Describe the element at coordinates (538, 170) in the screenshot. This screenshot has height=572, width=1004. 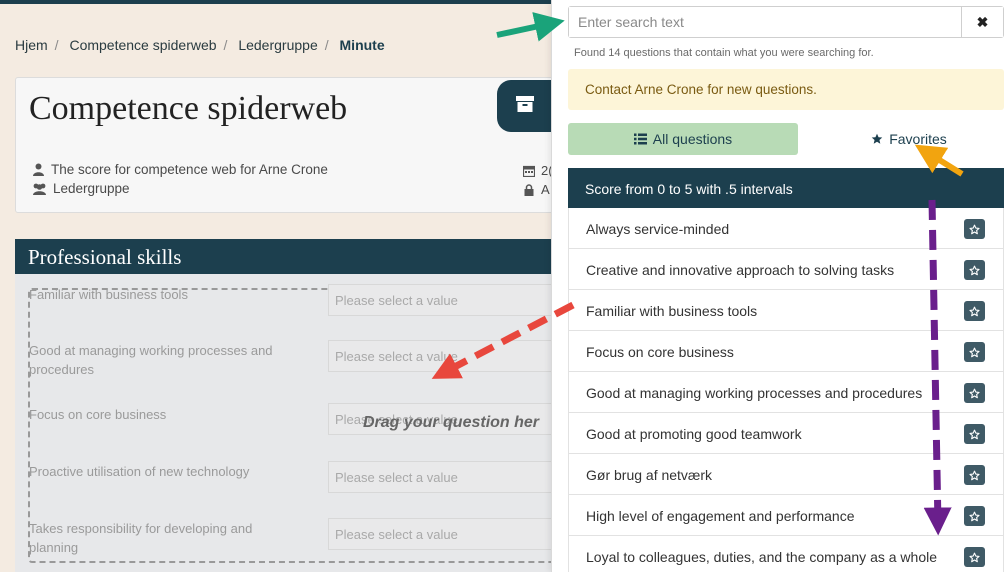
I see `date-row: 2(` at that location.